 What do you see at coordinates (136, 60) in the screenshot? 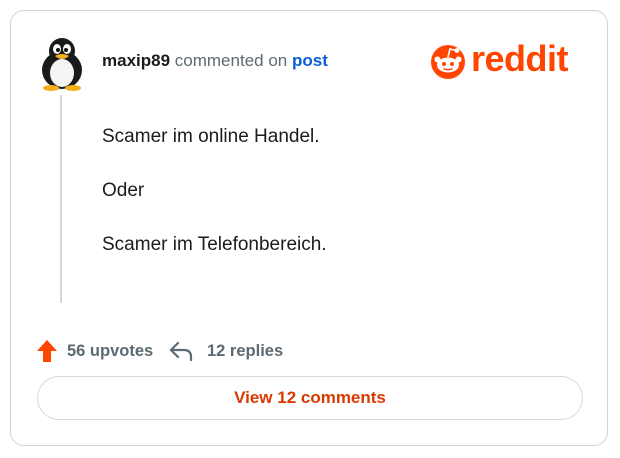
I see `username: maxip89` at bounding box center [136, 60].